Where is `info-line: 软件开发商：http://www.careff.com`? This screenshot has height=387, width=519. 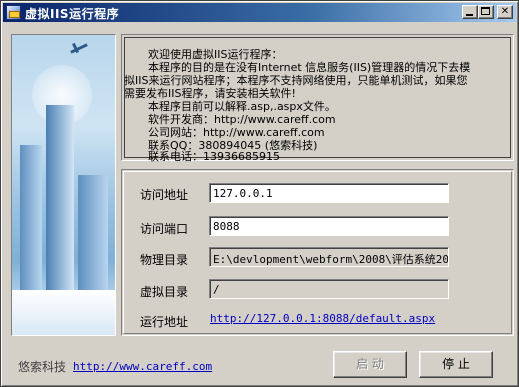 info-line: 软件开发商：http://www.careff.com is located at coordinates (242, 119).